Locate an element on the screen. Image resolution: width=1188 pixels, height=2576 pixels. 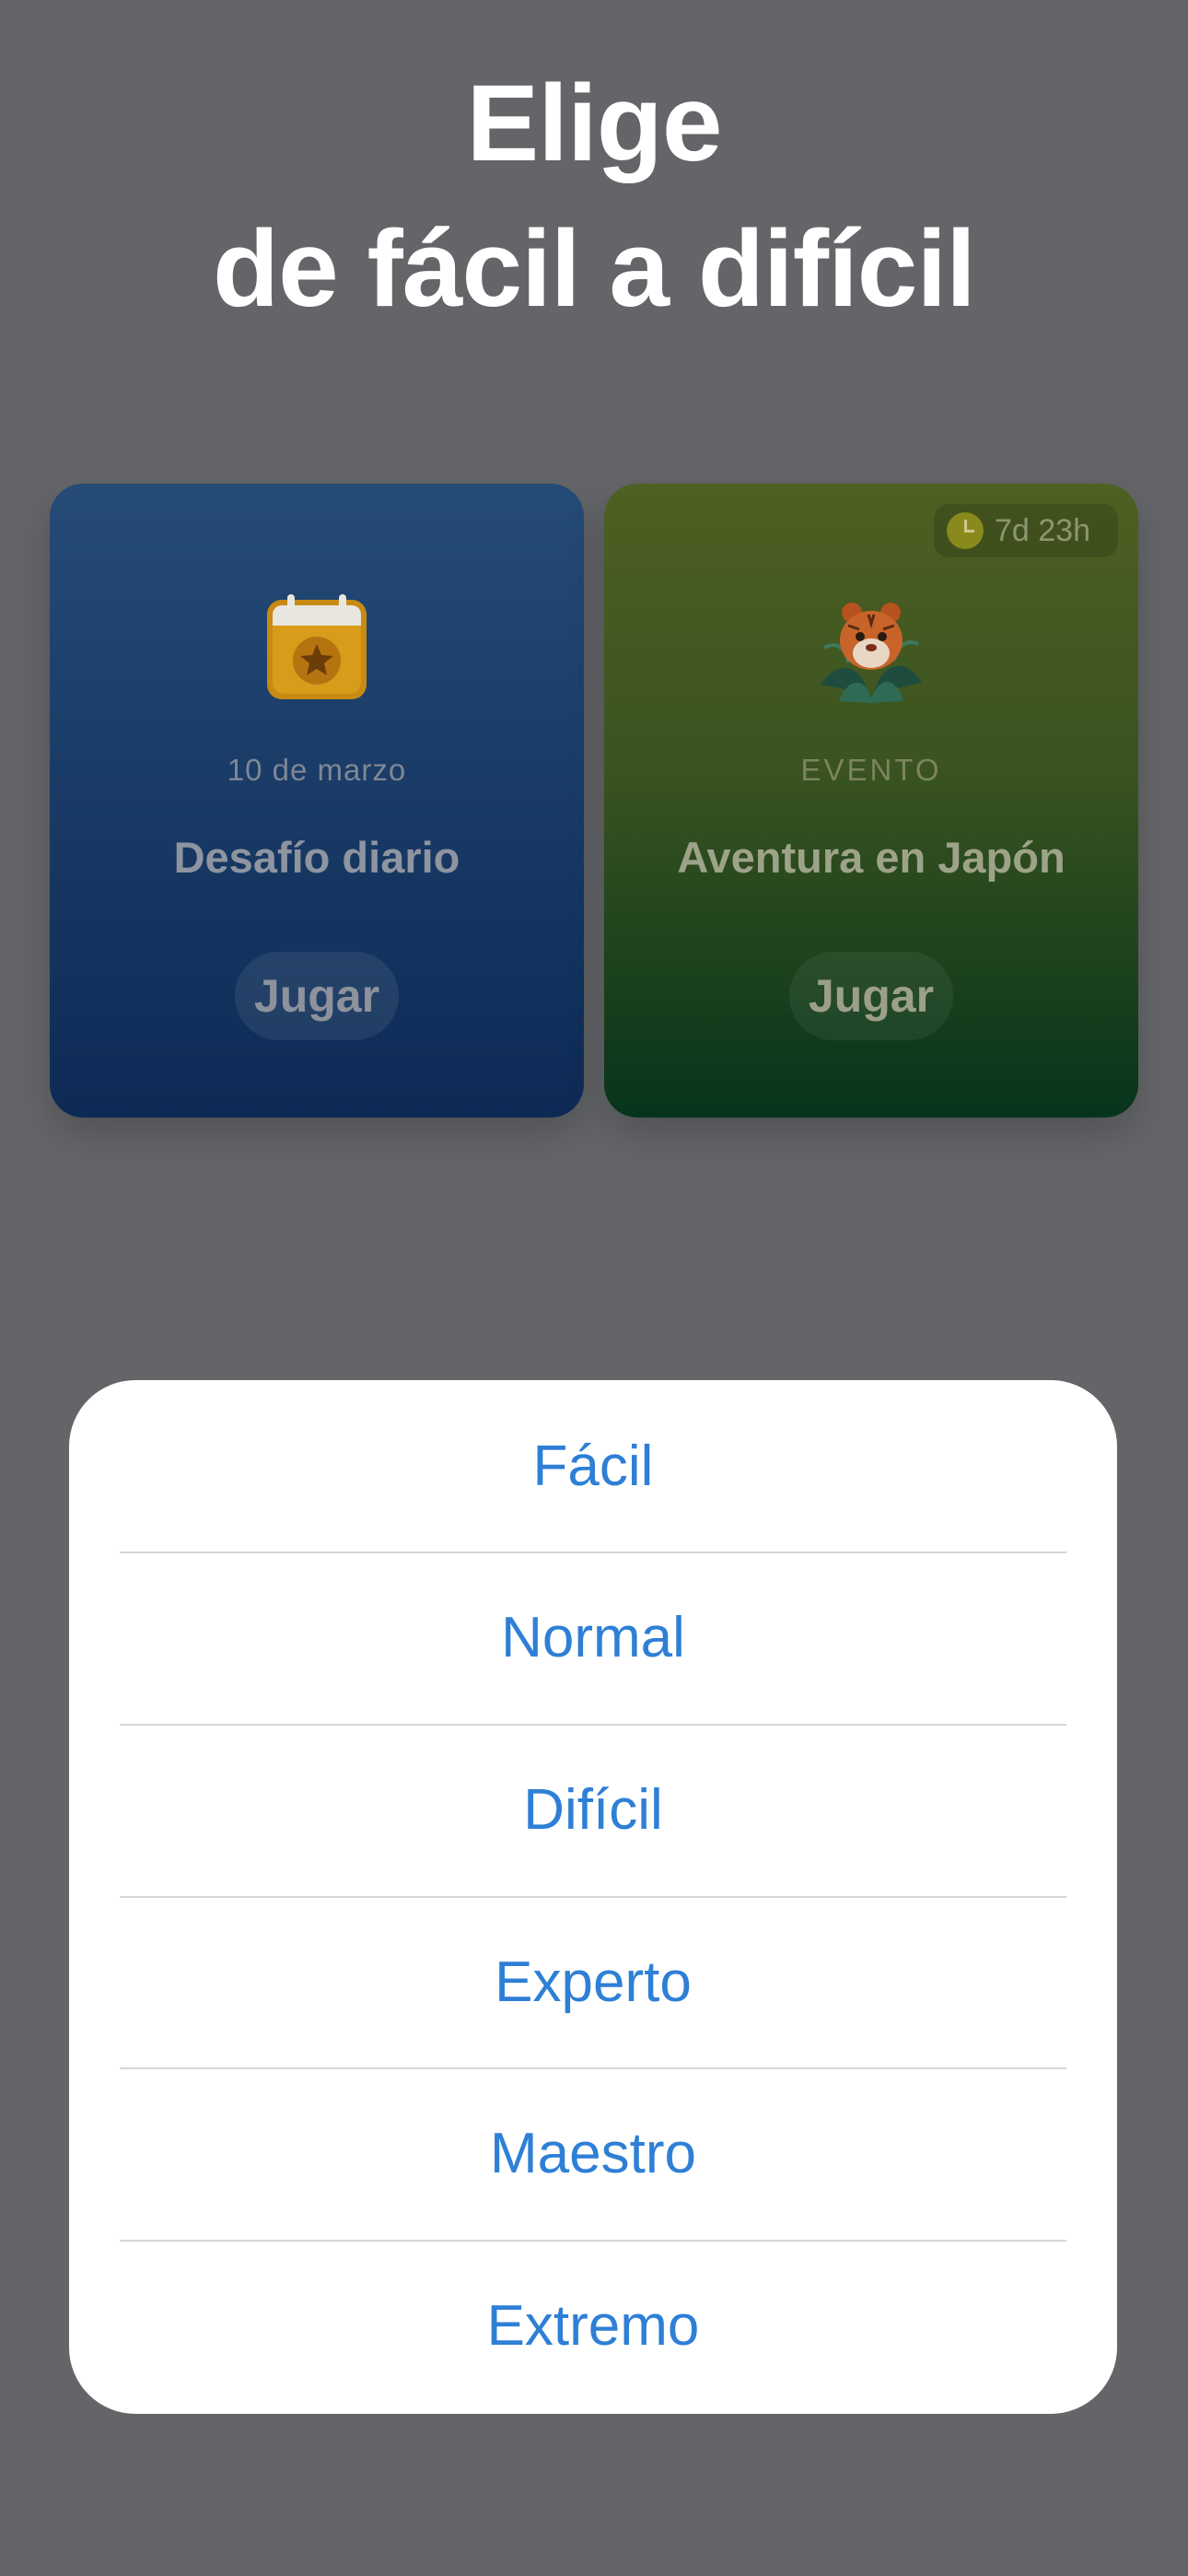
event-timer-badge: 7d 23h is located at coordinates (1026, 530).